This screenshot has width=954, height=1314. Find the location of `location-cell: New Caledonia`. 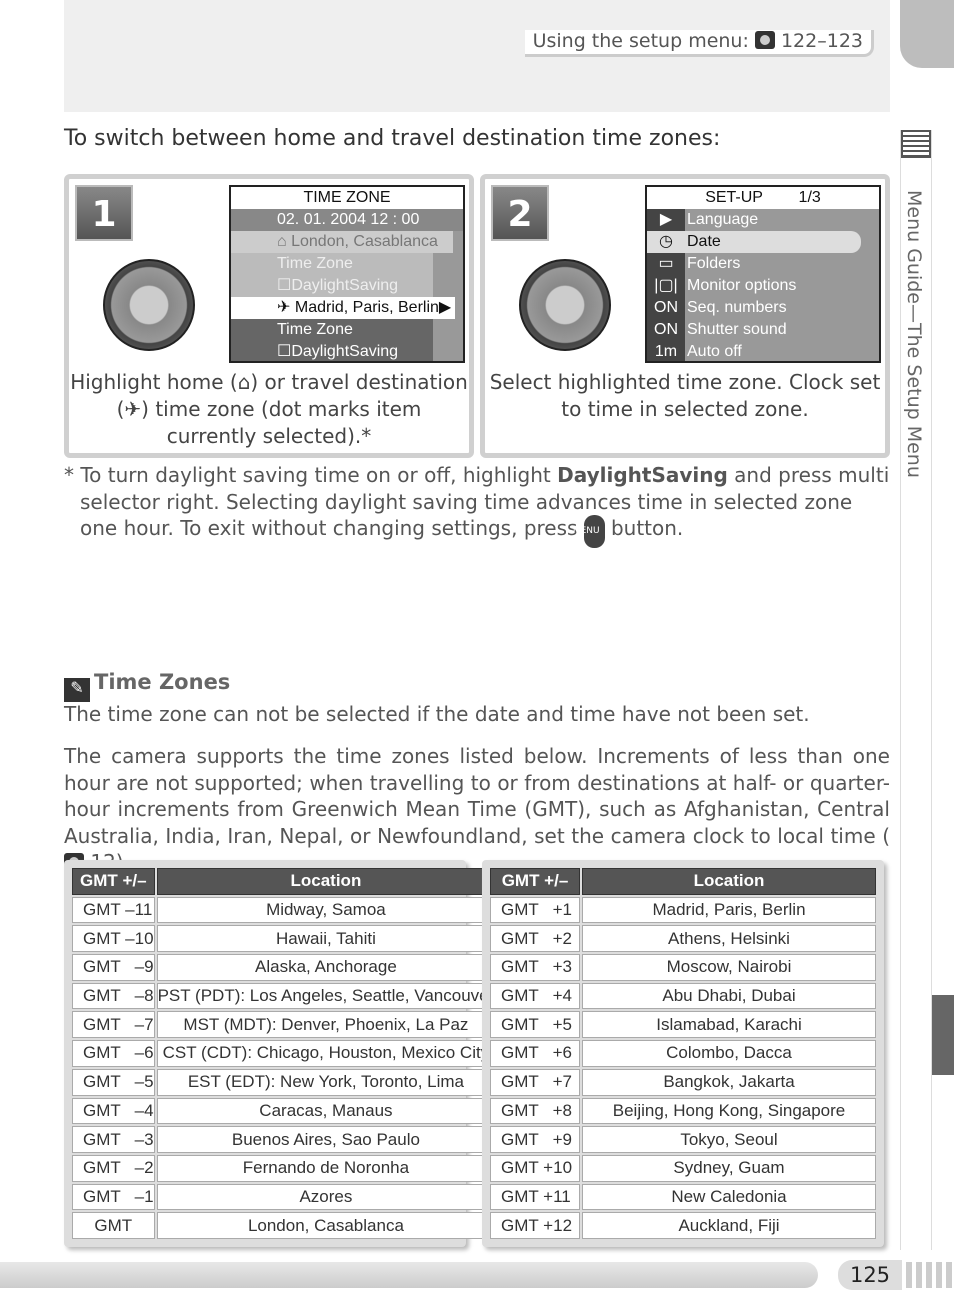

location-cell: New Caledonia is located at coordinates (729, 1197).